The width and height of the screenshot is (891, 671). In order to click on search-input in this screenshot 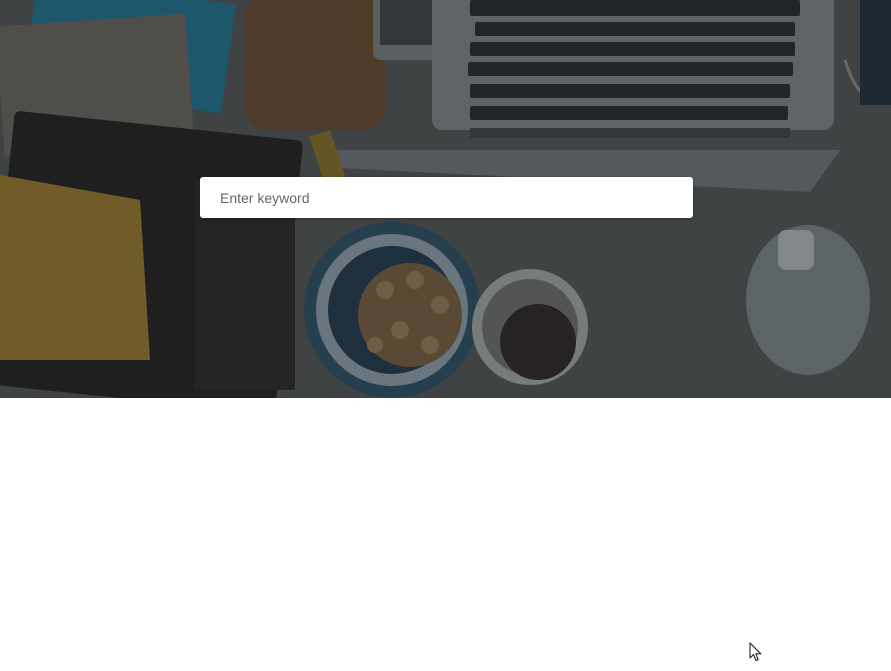, I will do `click(446, 197)`.